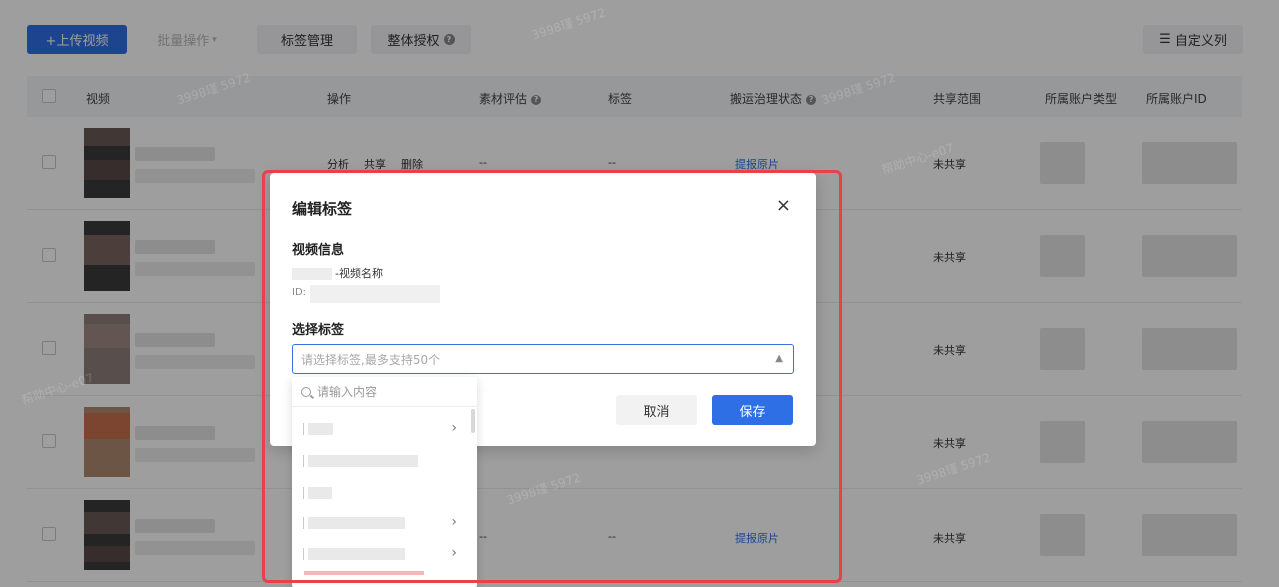 The width and height of the screenshot is (1279, 587). What do you see at coordinates (384, 392) in the screenshot?
I see `tag-search-input: 请输入内容` at bounding box center [384, 392].